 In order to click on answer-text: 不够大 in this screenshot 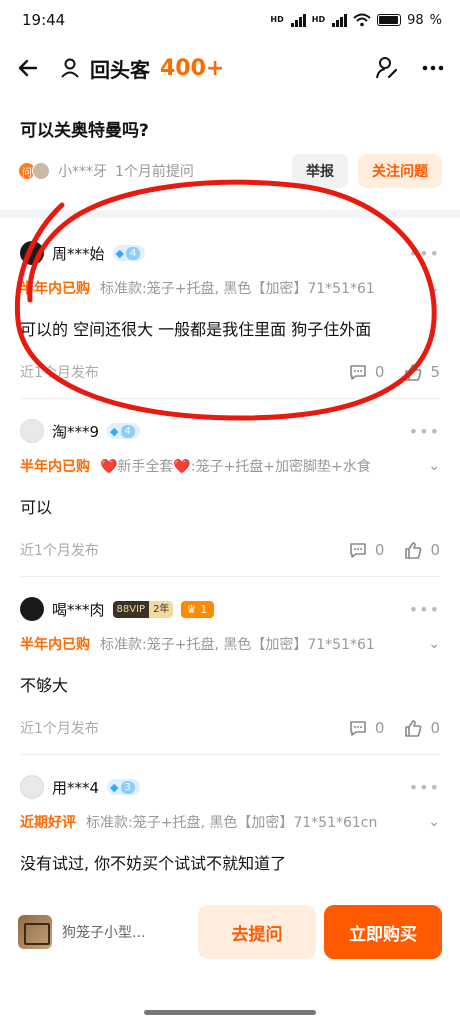, I will do `click(44, 685)`.